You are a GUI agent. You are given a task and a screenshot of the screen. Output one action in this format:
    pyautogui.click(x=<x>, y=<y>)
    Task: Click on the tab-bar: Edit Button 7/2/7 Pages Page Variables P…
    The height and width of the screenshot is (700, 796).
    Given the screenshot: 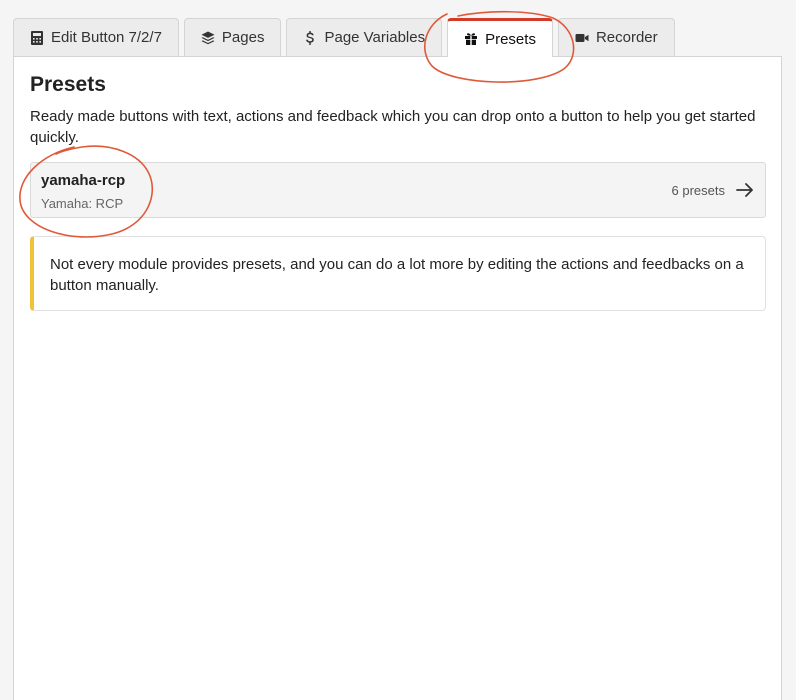 What is the action you would take?
    pyautogui.click(x=344, y=37)
    